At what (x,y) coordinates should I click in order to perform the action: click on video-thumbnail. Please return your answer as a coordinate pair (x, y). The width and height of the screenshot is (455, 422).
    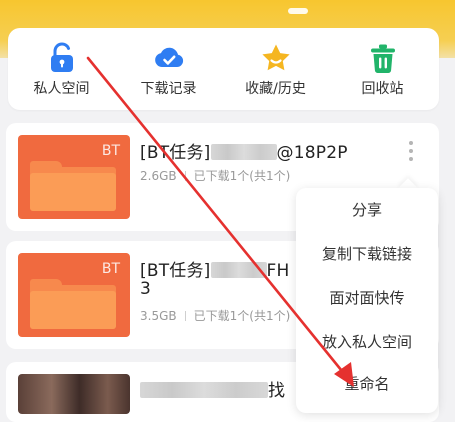
    Looking at the image, I should click on (74, 394).